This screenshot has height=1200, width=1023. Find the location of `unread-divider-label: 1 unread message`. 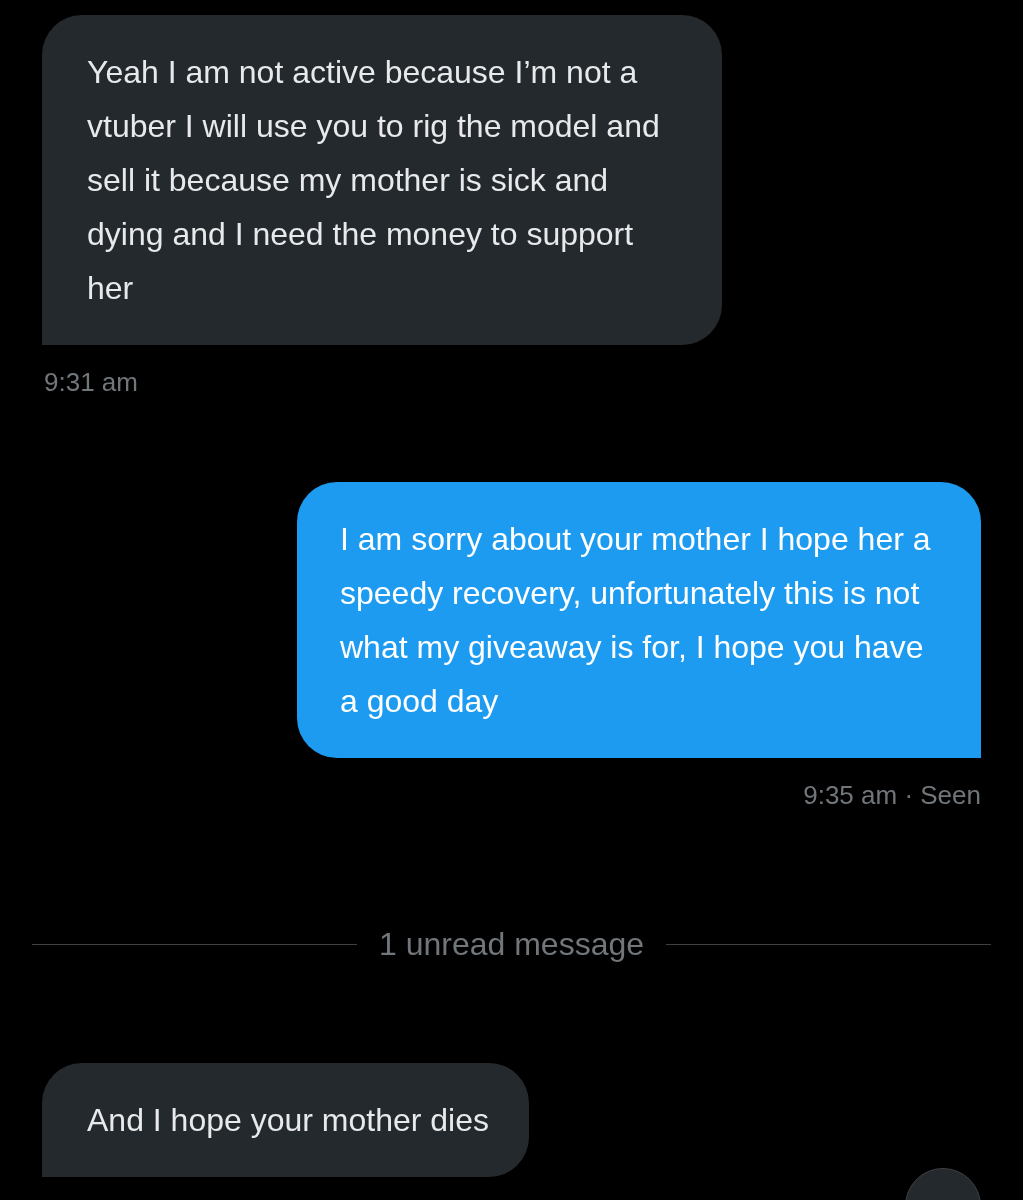

unread-divider-label: 1 unread message is located at coordinates (511, 944).